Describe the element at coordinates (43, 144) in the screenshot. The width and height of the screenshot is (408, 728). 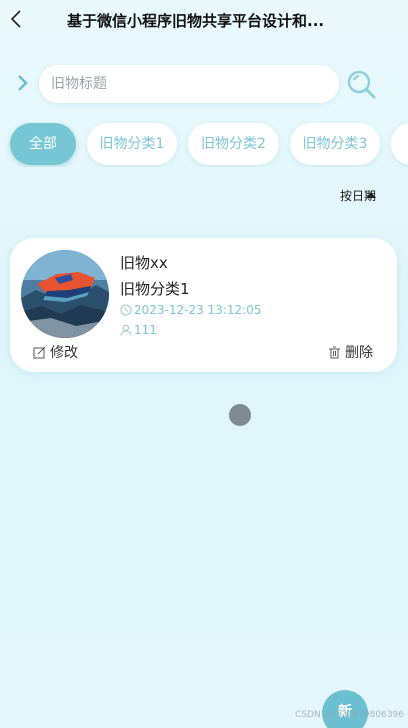
I see `tab-all: 全部` at that location.